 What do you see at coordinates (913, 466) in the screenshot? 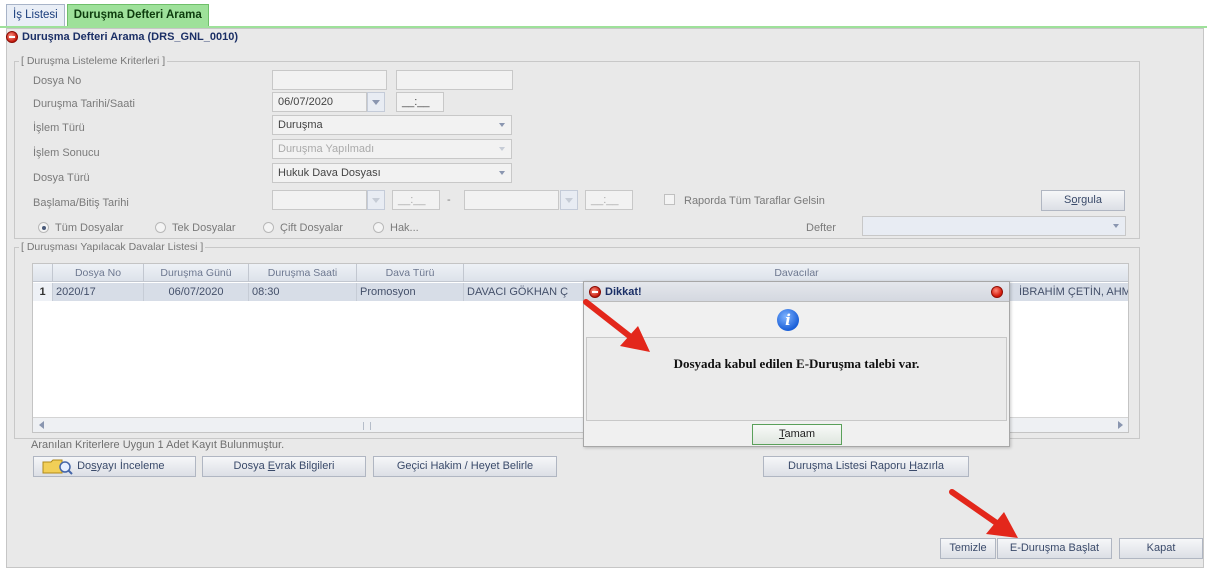
I see `rapor-mnemonic: H` at bounding box center [913, 466].